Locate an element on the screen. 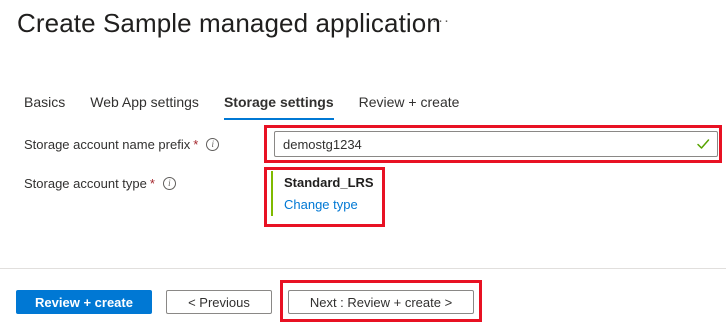 The image size is (726, 325). checkmark-icon is located at coordinates (703, 144).